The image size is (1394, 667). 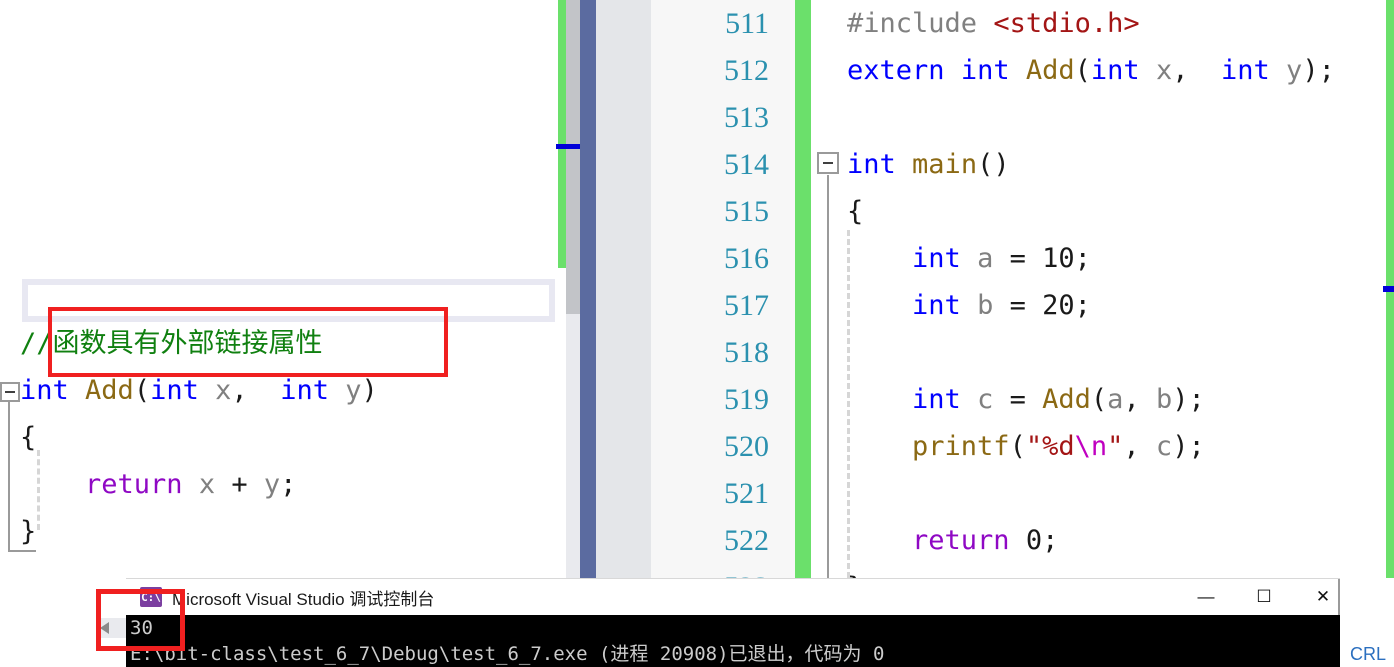 I want to click on code-token: #include, so click(x=912, y=23).